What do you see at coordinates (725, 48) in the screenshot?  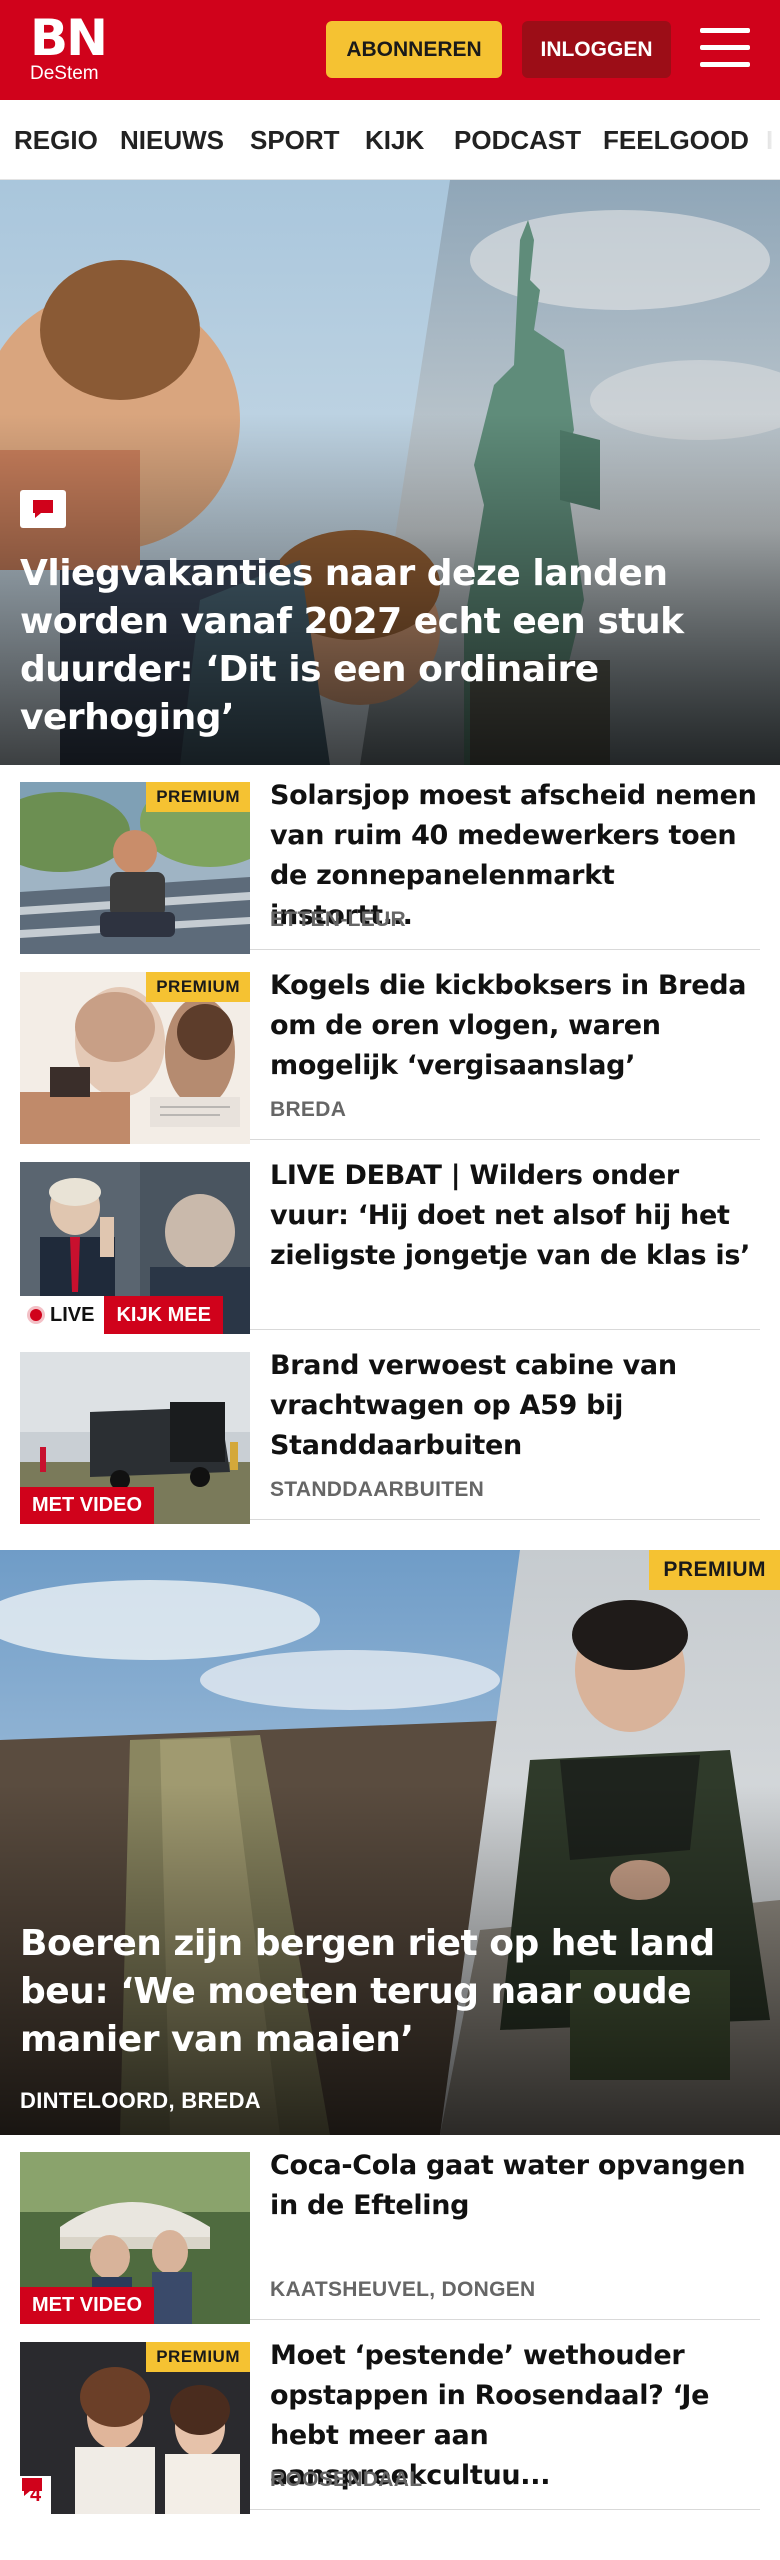 I see `hamburger-menu-icon` at bounding box center [725, 48].